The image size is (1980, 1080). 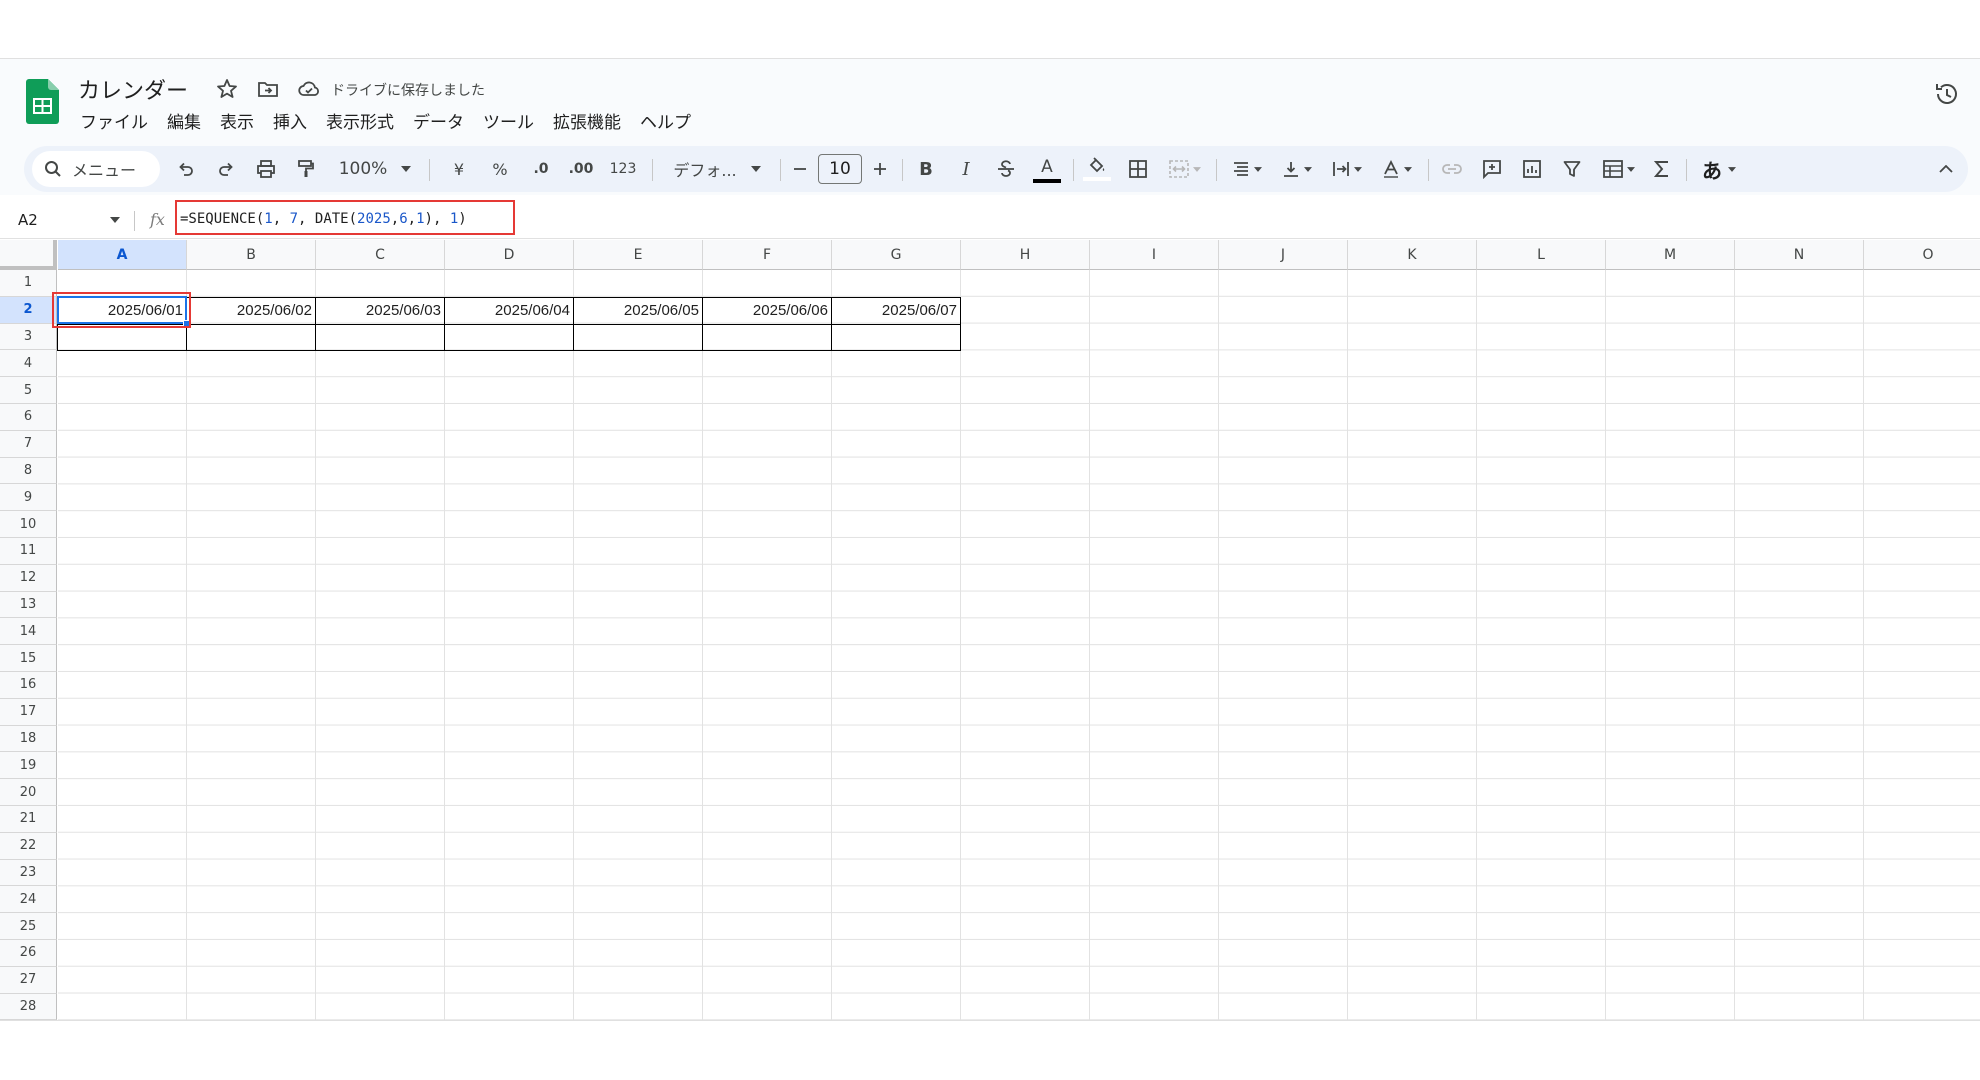 What do you see at coordinates (28, 632) in the screenshot?
I see `row-header-14: 14` at bounding box center [28, 632].